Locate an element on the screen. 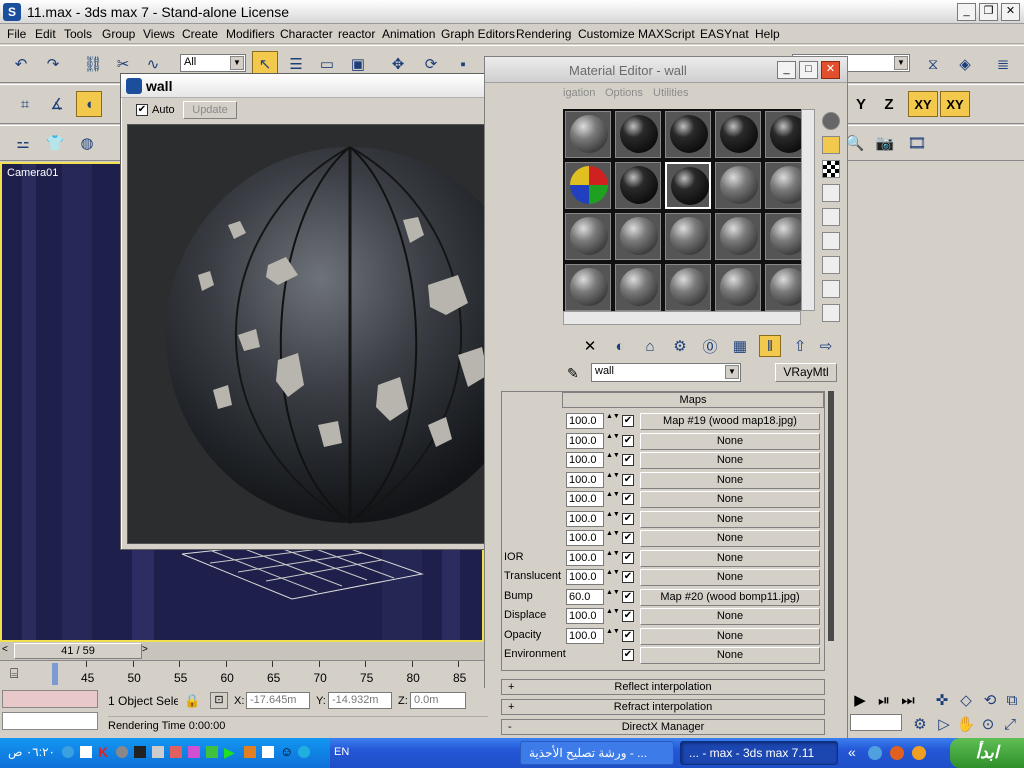  auto-checkbox: ✔ is located at coordinates (142, 110).